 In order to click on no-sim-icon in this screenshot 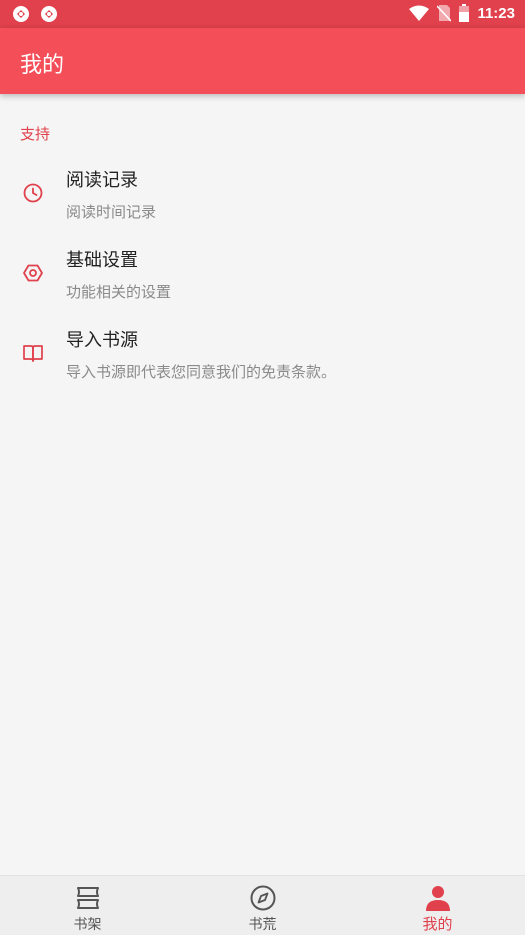, I will do `click(444, 13)`.